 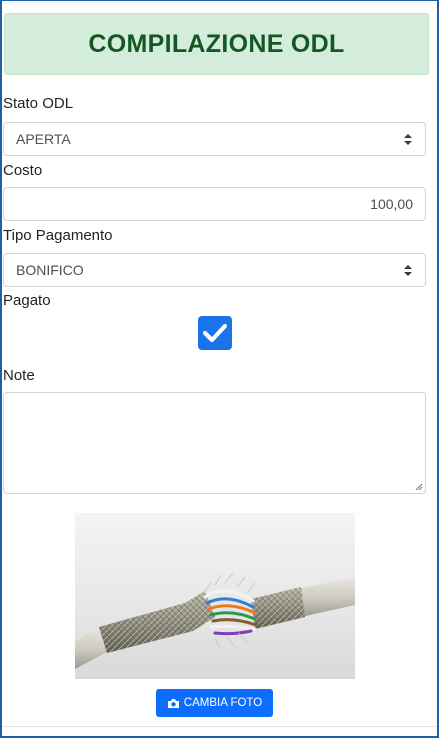 I want to click on costo-input: 100,00, so click(x=214, y=204).